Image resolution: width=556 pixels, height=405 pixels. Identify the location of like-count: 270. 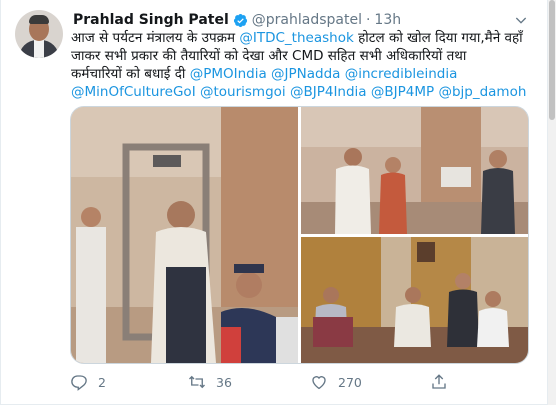
(350, 382).